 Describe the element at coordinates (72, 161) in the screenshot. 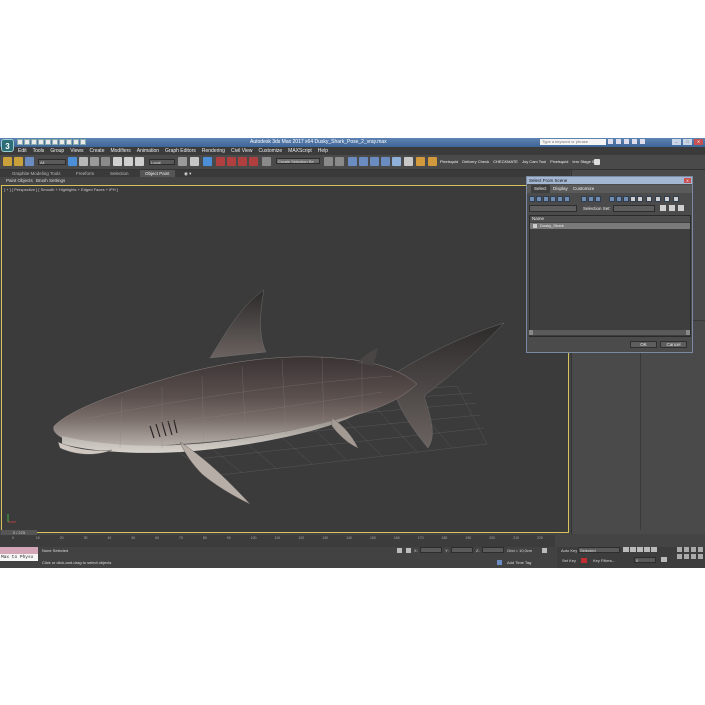

I see `select-object-icon` at that location.